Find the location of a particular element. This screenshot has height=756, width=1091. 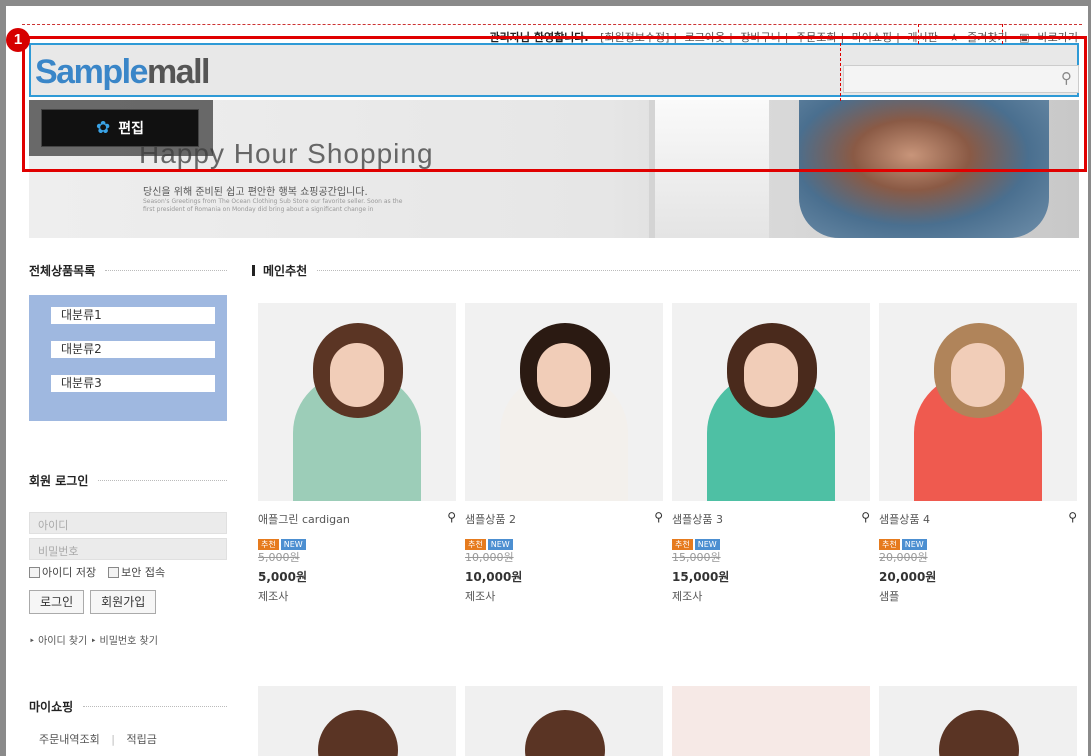

product-name-row: 샘플상품 2 ⚲ is located at coordinates (564, 518).